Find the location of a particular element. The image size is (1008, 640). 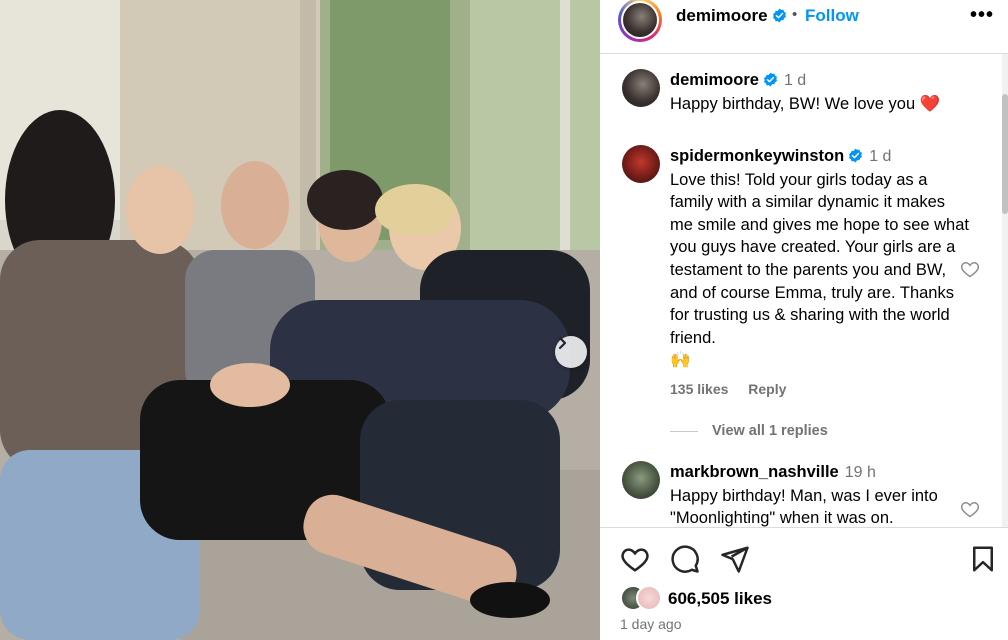

comment-time: 19 h is located at coordinates (860, 472).